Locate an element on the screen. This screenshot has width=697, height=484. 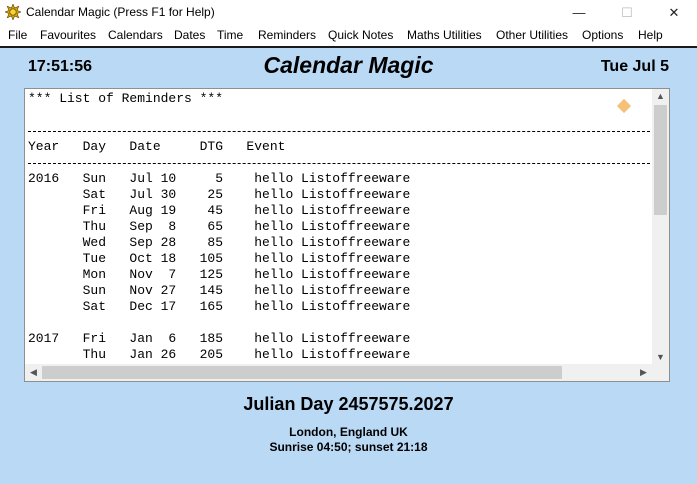
horizontal-scrollbar: ◀ ▶ is located at coordinates (338, 372).